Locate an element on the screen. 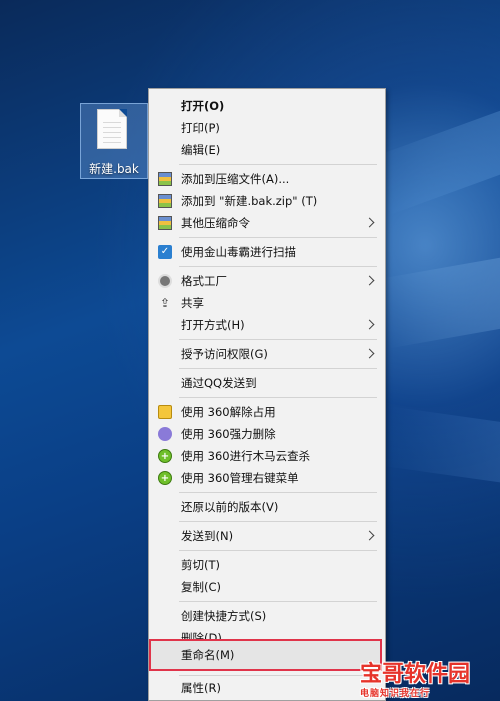 The width and height of the screenshot is (500, 701). menu-item-copy: 复制(C) is located at coordinates (267, 587).